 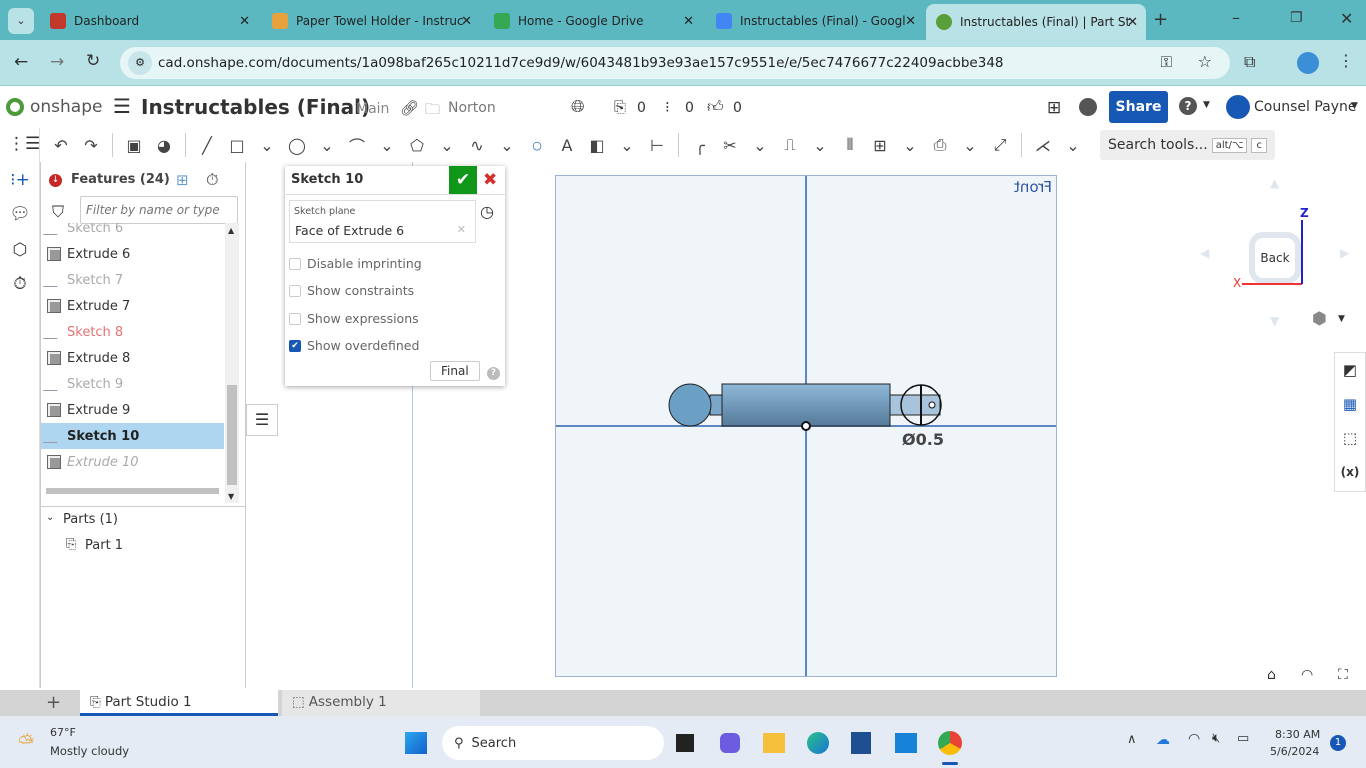 What do you see at coordinates (63, 732) in the screenshot?
I see `weather-temp: 67°F` at bounding box center [63, 732].